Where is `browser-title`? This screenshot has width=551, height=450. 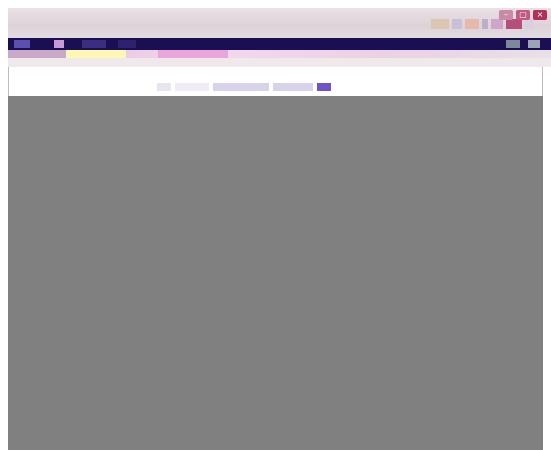
browser-title is located at coordinates (275, 4).